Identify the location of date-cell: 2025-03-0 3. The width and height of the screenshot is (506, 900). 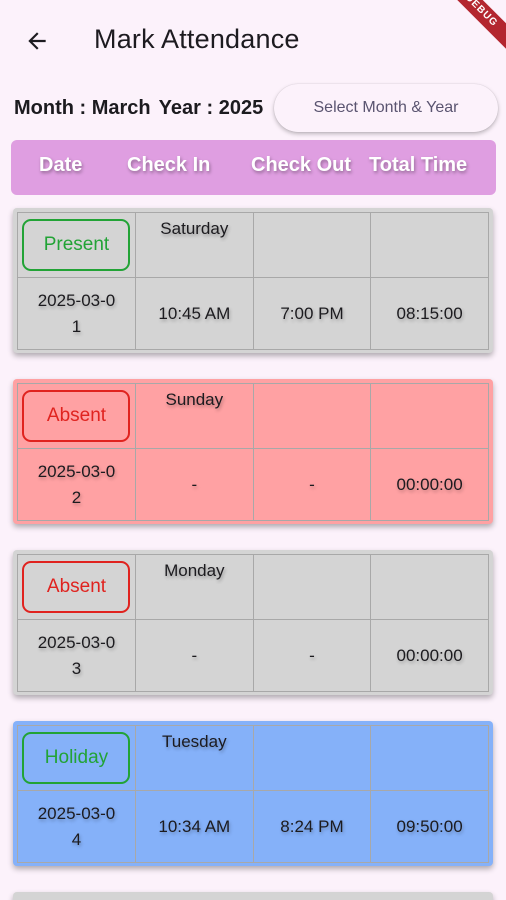
(76, 655).